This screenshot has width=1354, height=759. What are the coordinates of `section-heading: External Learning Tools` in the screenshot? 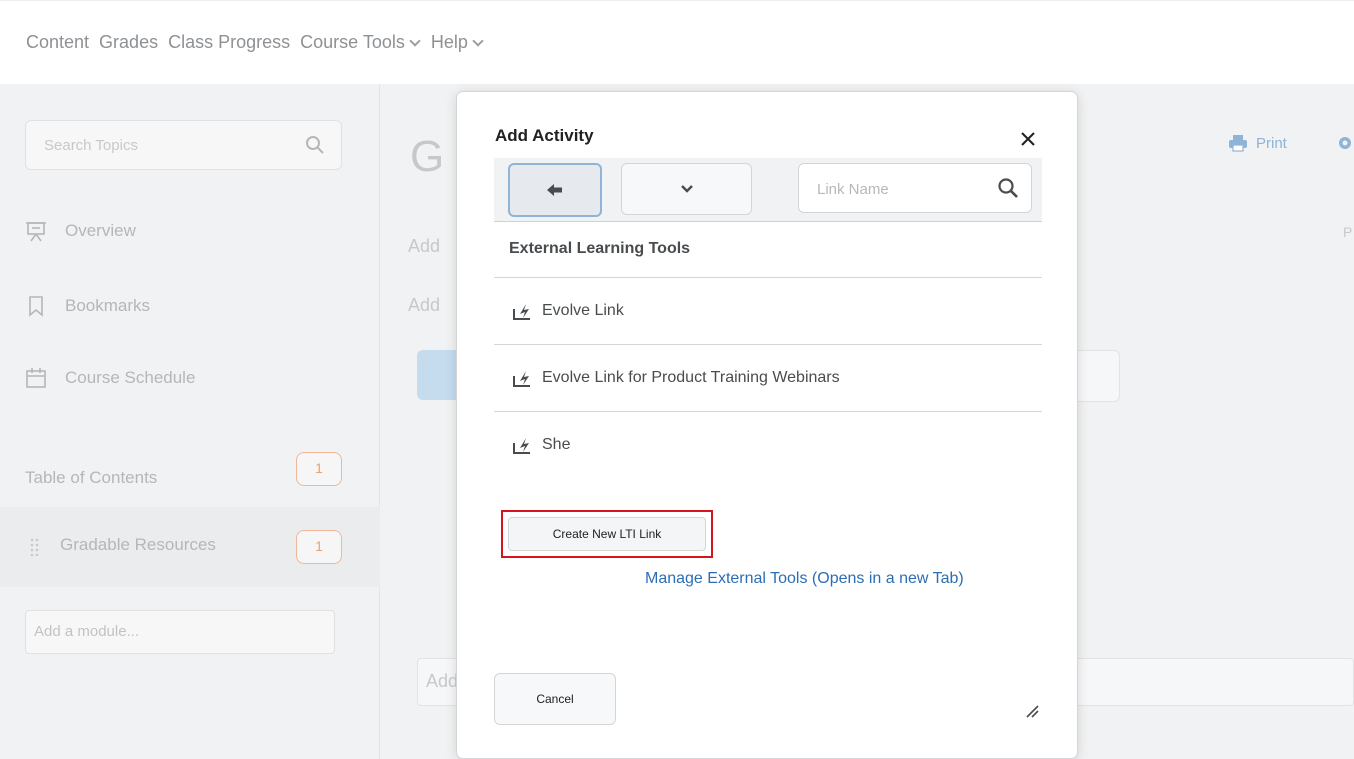 It's located at (600, 248).